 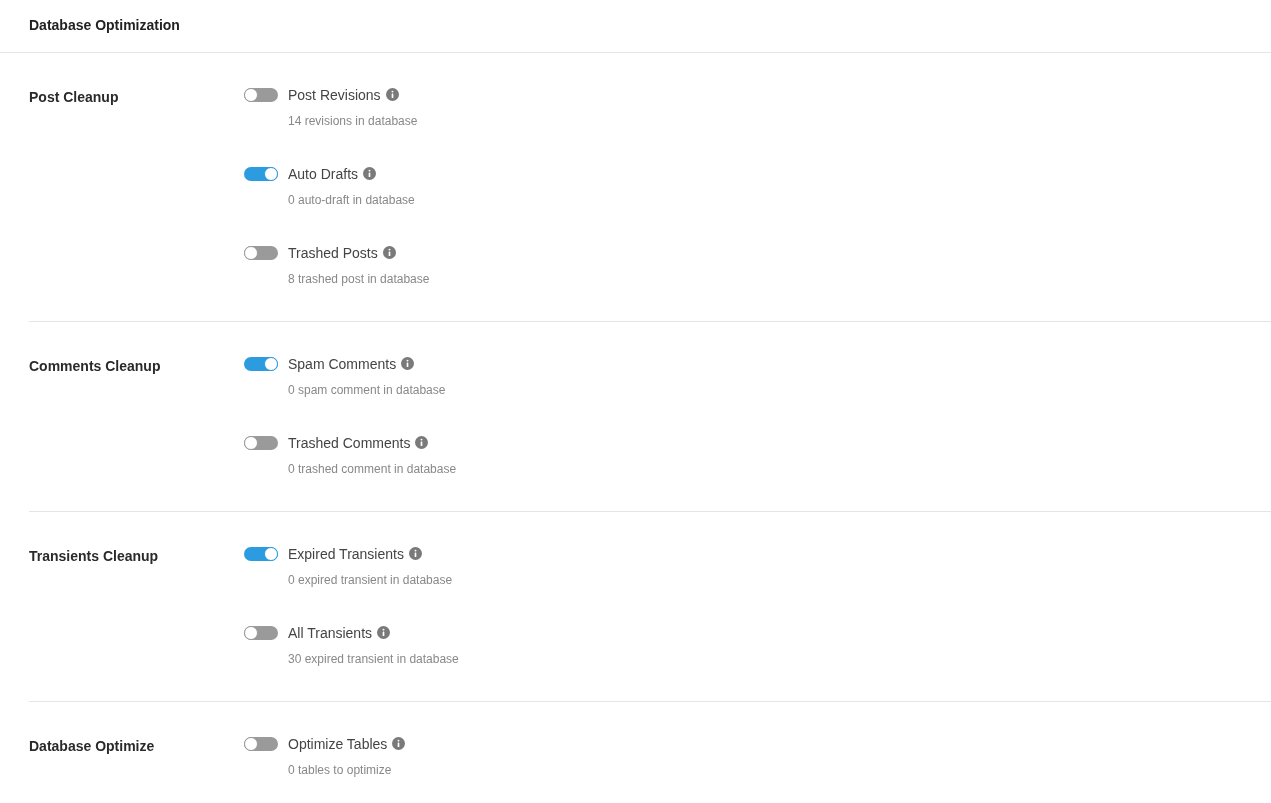 I want to click on option-label: Post Revisions, so click(x=334, y=95).